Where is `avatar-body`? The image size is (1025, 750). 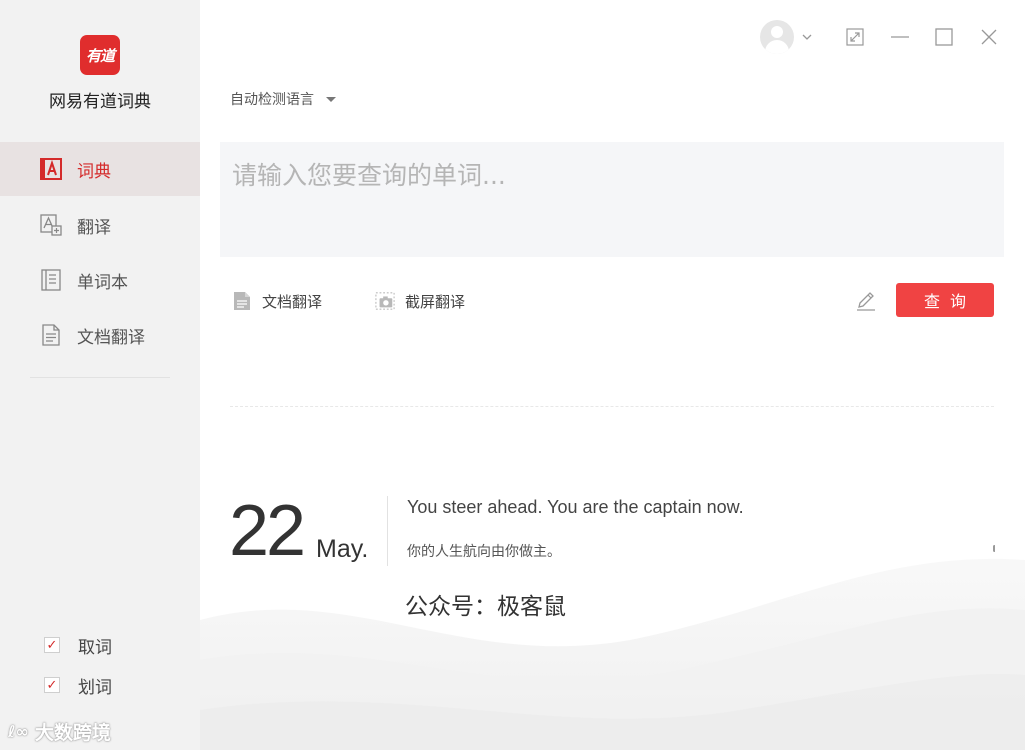
avatar-body is located at coordinates (777, 47).